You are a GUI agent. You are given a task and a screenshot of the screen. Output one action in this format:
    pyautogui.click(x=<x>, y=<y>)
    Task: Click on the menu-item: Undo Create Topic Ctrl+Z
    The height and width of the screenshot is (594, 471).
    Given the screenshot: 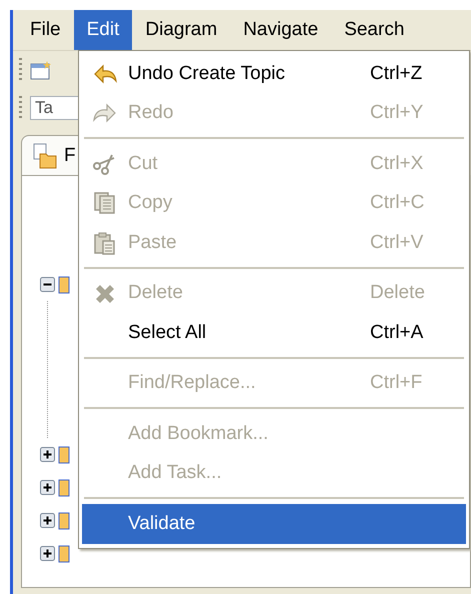 What is the action you would take?
    pyautogui.click(x=274, y=74)
    